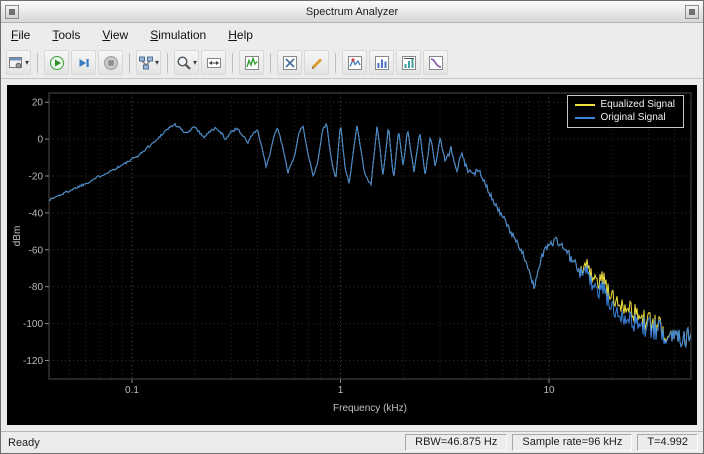  I want to click on legend-item-equalized: Equalized Signal, so click(625, 104).